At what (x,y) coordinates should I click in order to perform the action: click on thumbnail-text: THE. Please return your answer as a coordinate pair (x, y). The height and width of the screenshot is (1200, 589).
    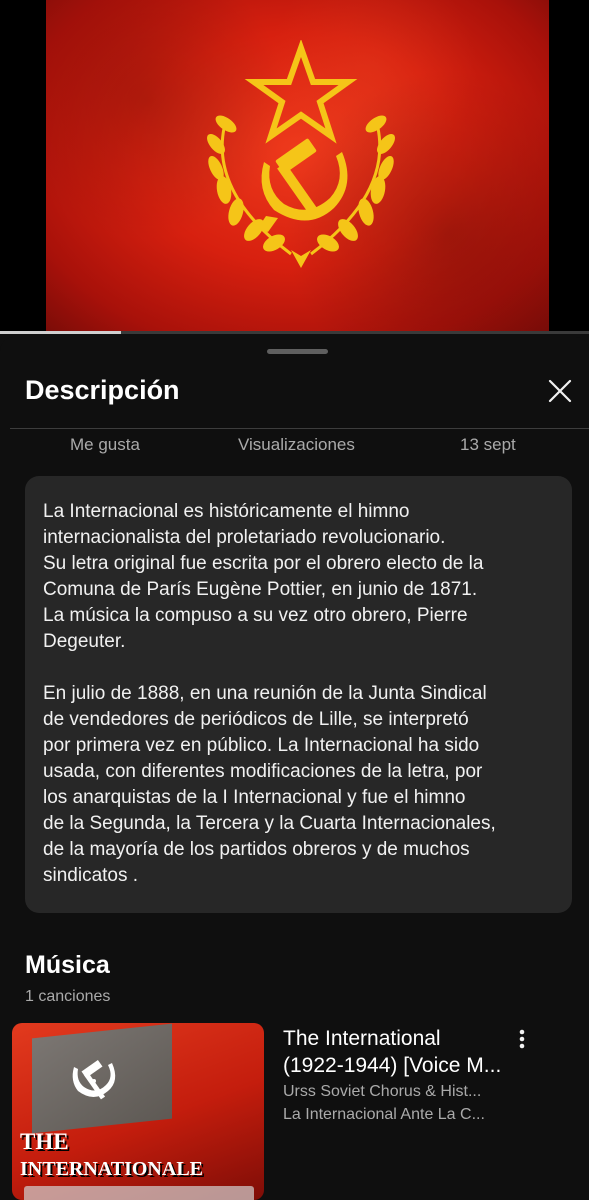
    Looking at the image, I should click on (44, 1141).